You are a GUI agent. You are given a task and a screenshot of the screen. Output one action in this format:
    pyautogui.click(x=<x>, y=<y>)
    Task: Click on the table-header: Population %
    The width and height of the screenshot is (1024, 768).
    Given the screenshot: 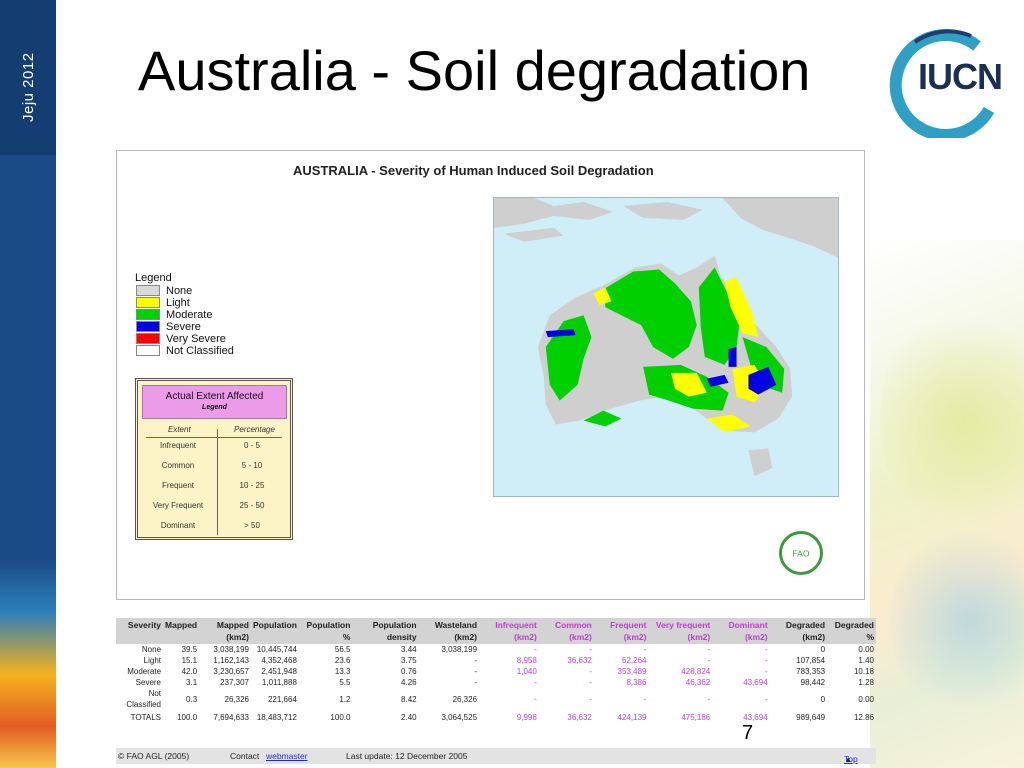 What is the action you would take?
    pyautogui.click(x=325, y=631)
    